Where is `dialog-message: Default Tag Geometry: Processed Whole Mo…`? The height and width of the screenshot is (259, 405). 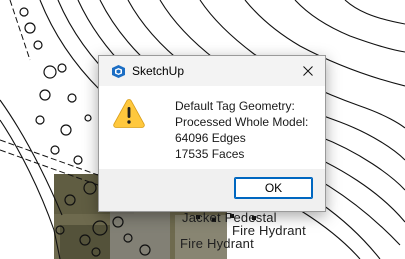
dialog-message: Default Tag Geometry: Processed Whole Mo… is located at coordinates (241, 130).